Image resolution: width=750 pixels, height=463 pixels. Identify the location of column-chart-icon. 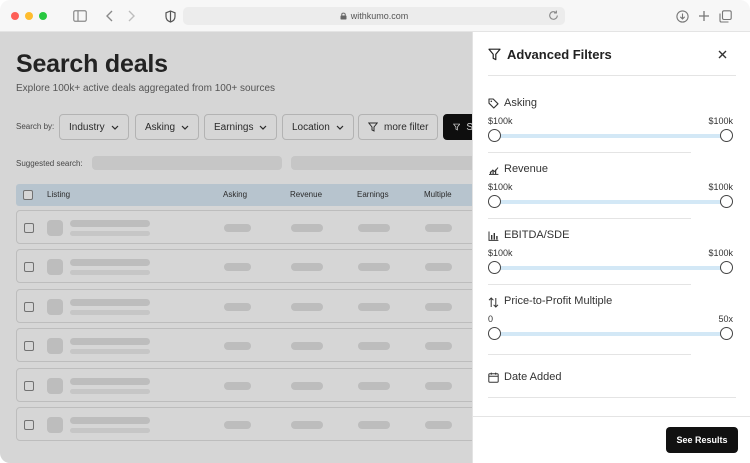
(493, 236).